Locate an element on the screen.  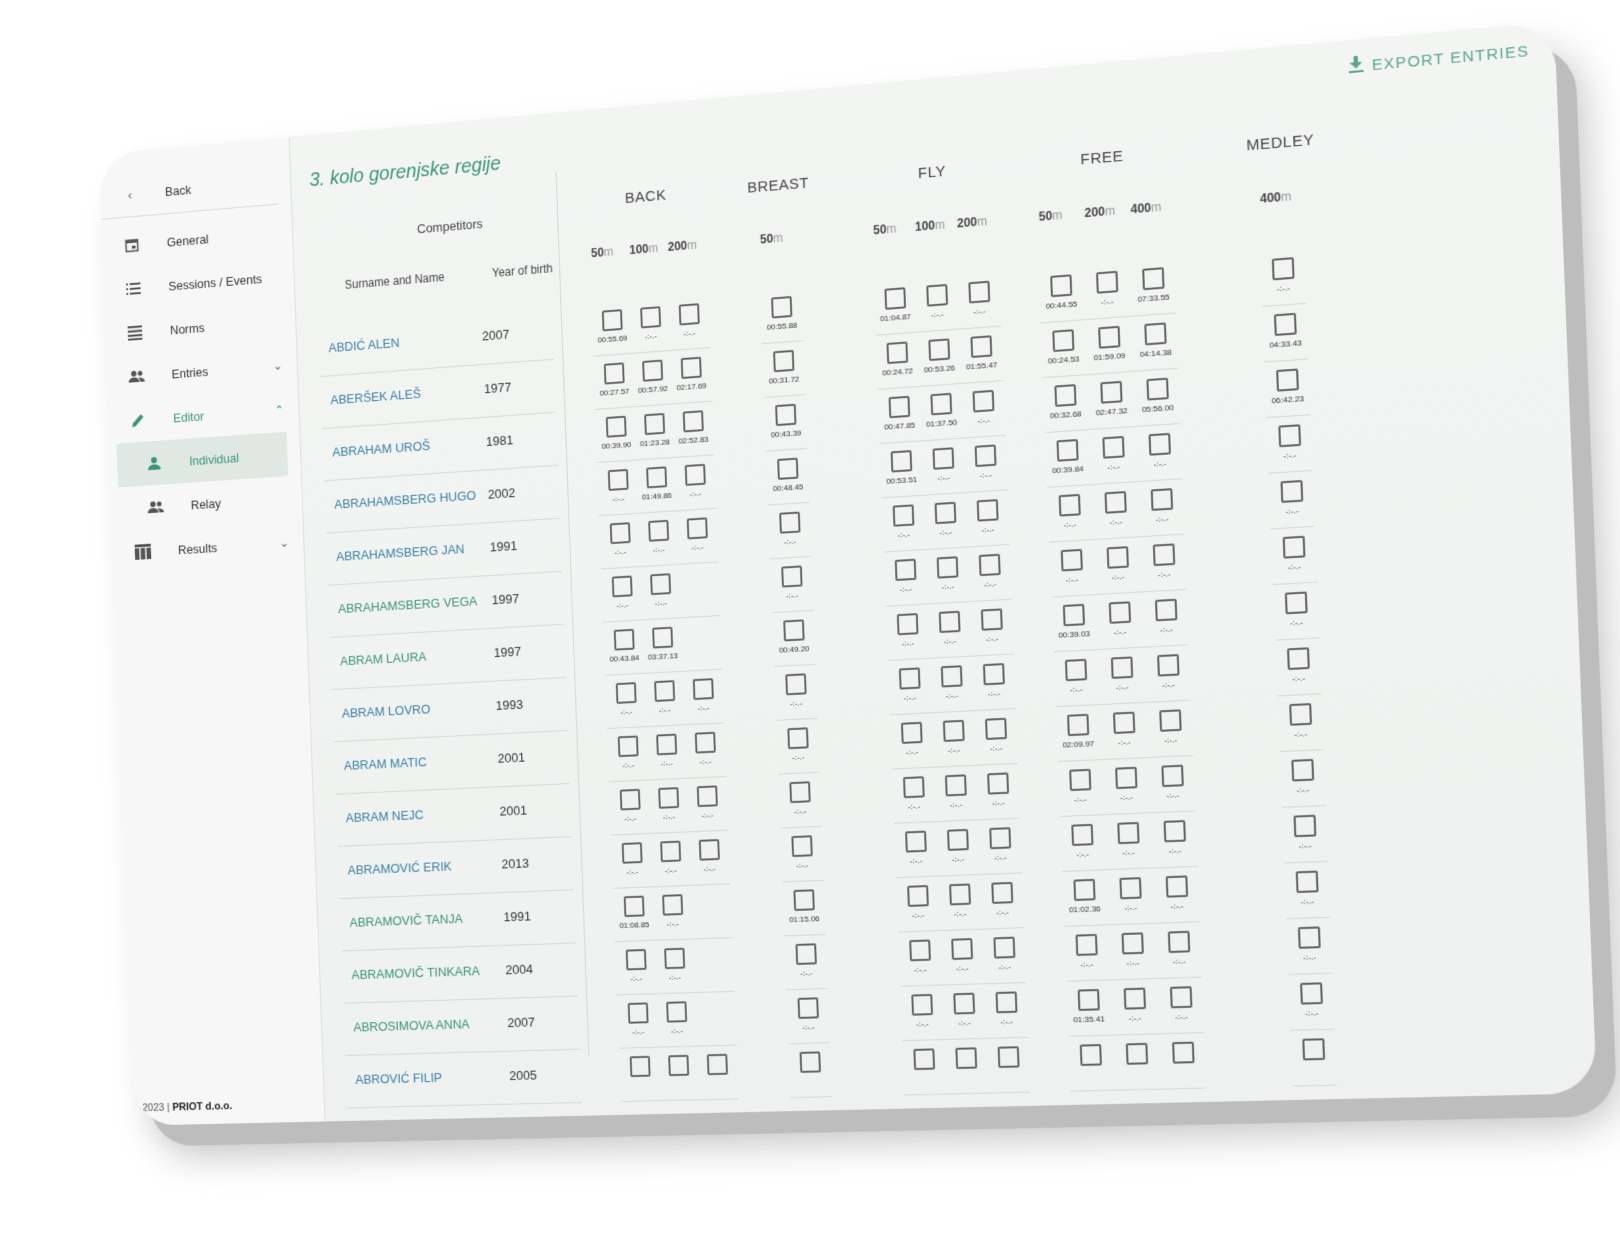
competitor-name-link: ABDIĆ ALEN is located at coordinates (363, 345).